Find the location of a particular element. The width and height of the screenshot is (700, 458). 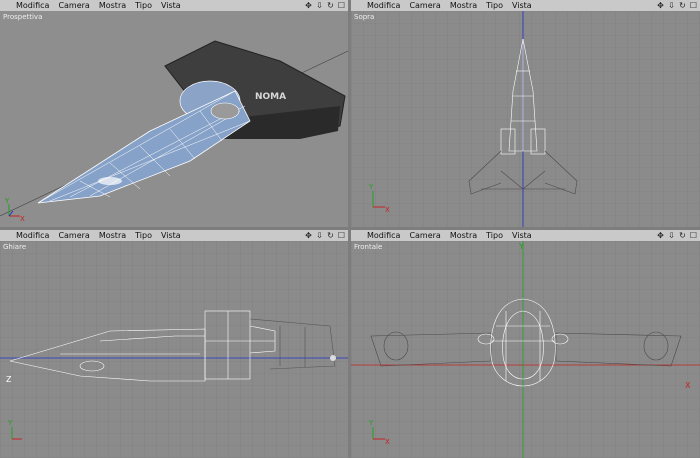

axis-y-label-main: Y is located at coordinates (521, 246).